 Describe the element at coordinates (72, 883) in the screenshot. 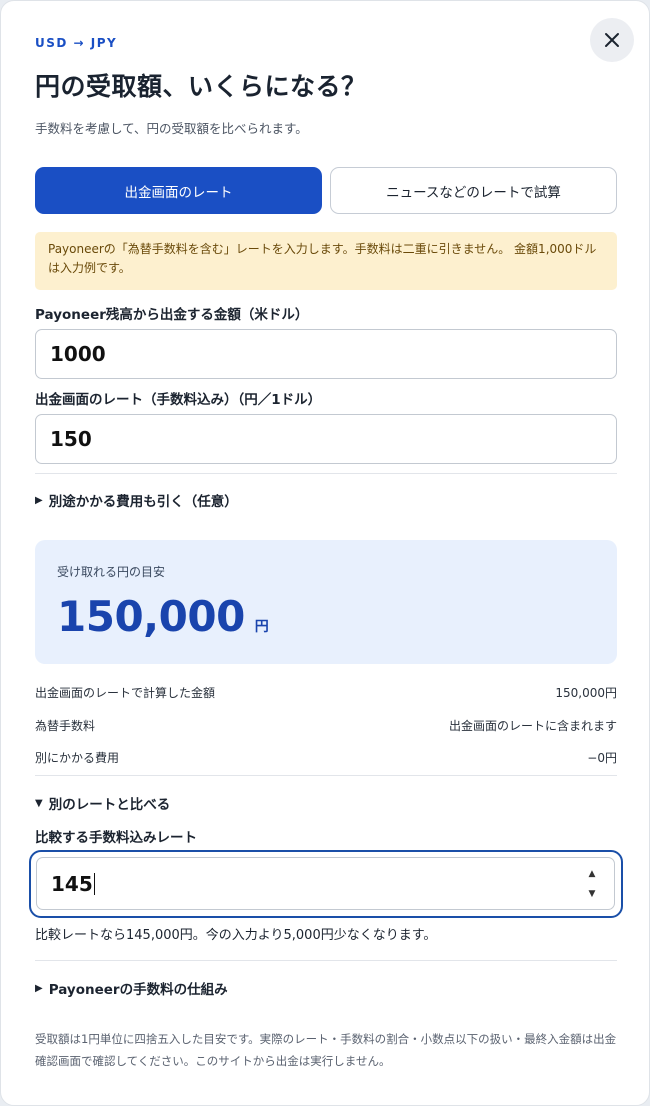

I see `compare-rate-value: 145` at that location.